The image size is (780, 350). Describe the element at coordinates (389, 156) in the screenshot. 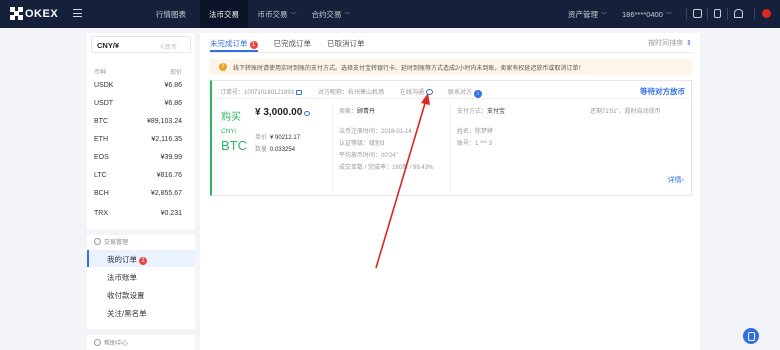

I see `avg-release-value: 00'24"` at that location.